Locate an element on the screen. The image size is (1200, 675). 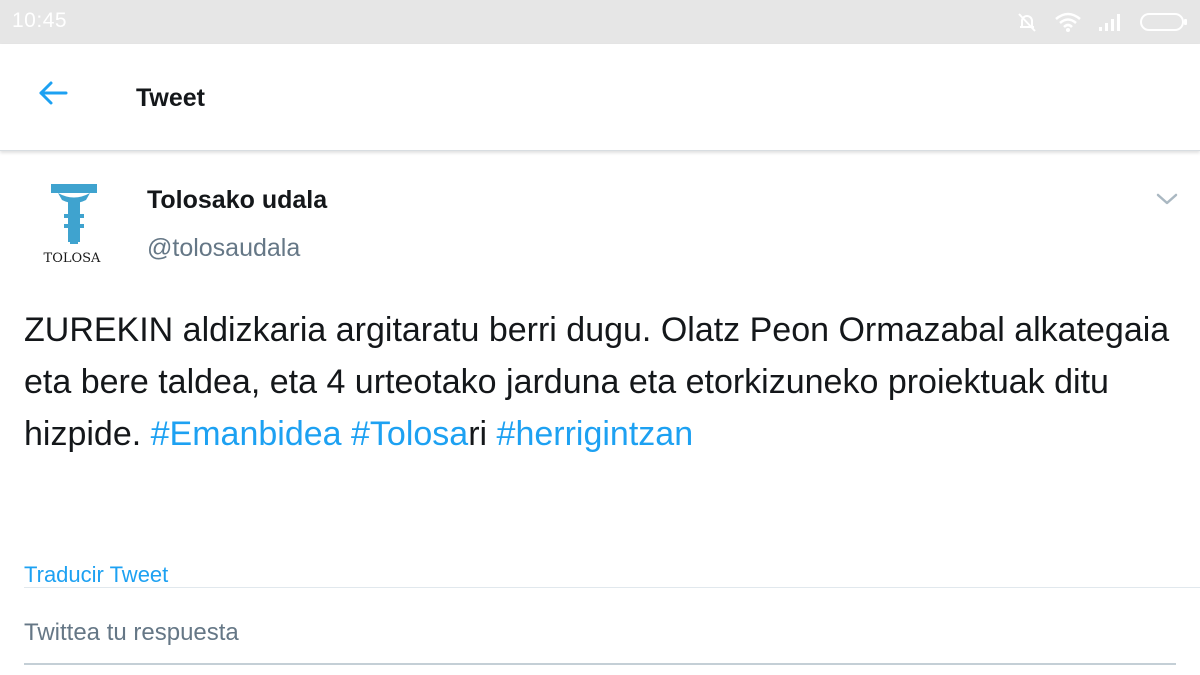
chevron-down-icon is located at coordinates (1167, 201).